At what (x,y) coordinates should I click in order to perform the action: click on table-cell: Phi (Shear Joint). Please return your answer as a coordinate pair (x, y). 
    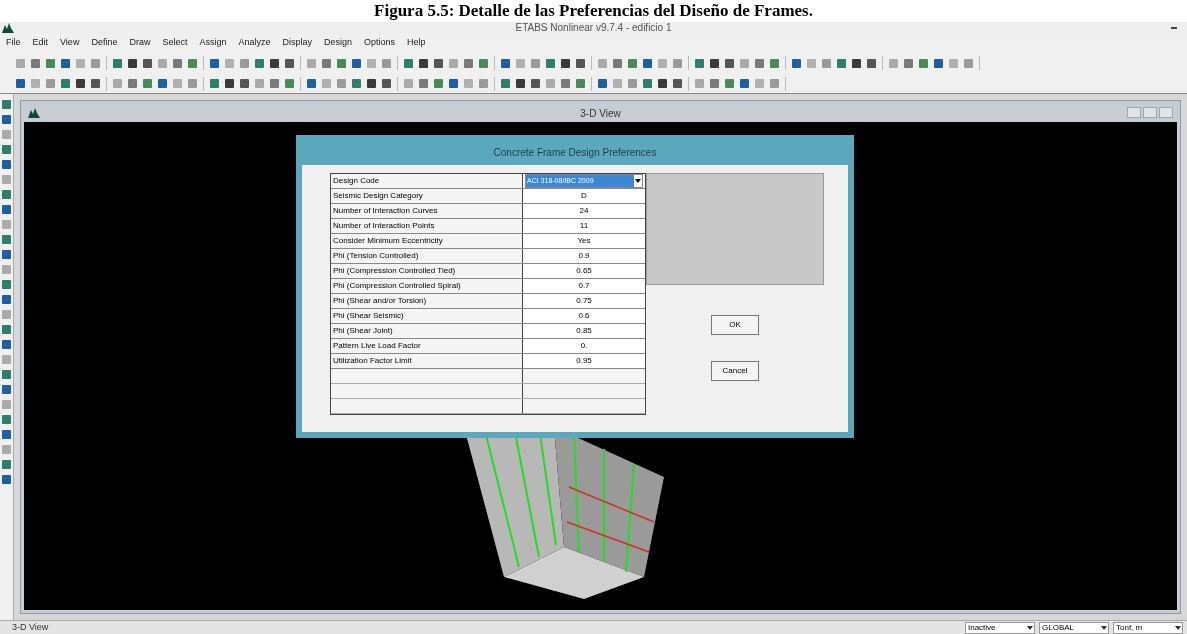
    Looking at the image, I should click on (427, 331).